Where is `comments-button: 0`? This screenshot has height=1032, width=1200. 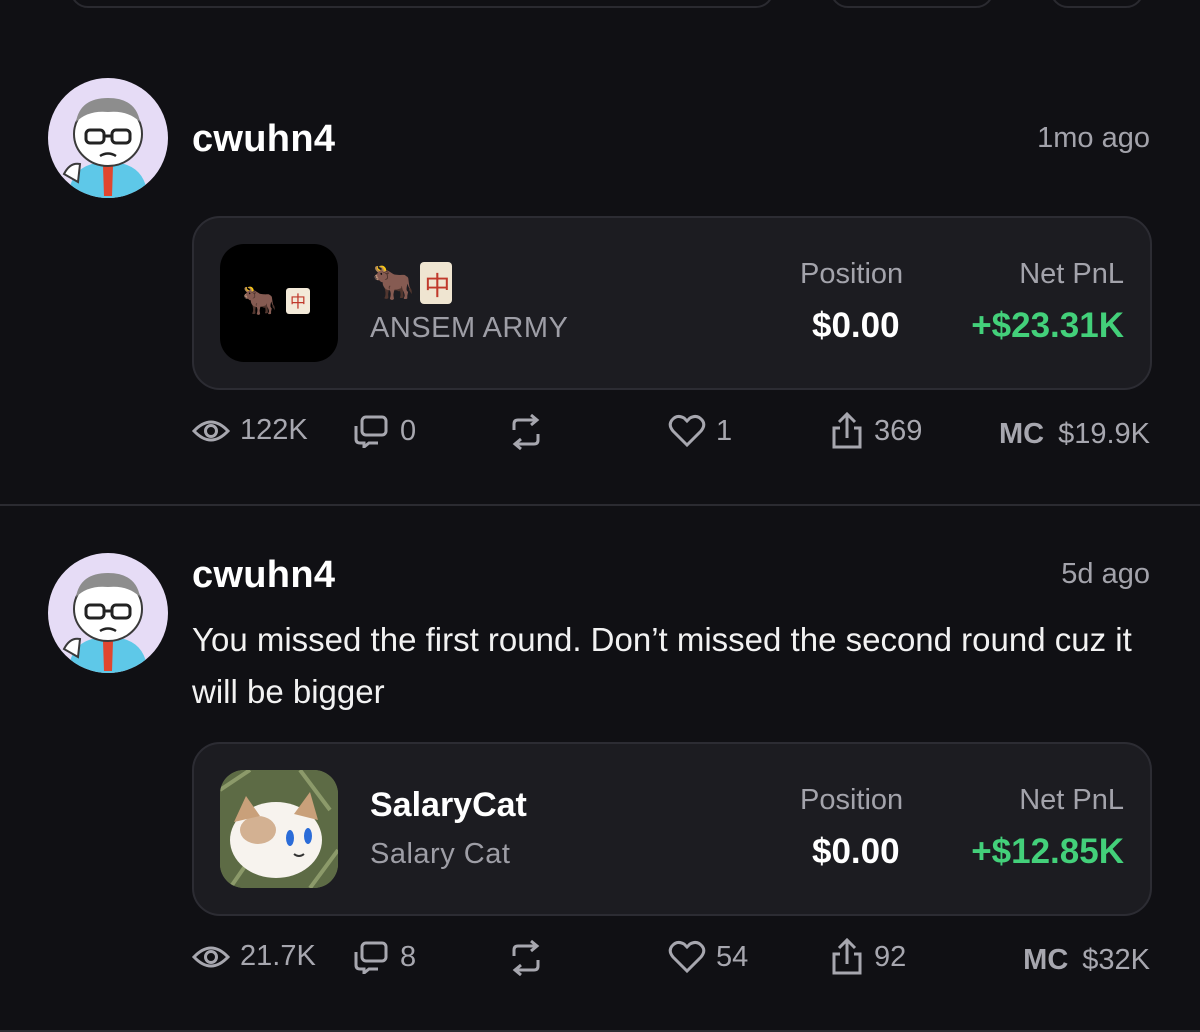 comments-button: 0 is located at coordinates (384, 431).